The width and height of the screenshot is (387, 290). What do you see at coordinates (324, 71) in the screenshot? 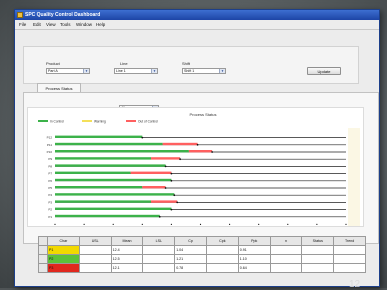
I see `update-button: Update` at bounding box center [324, 71].